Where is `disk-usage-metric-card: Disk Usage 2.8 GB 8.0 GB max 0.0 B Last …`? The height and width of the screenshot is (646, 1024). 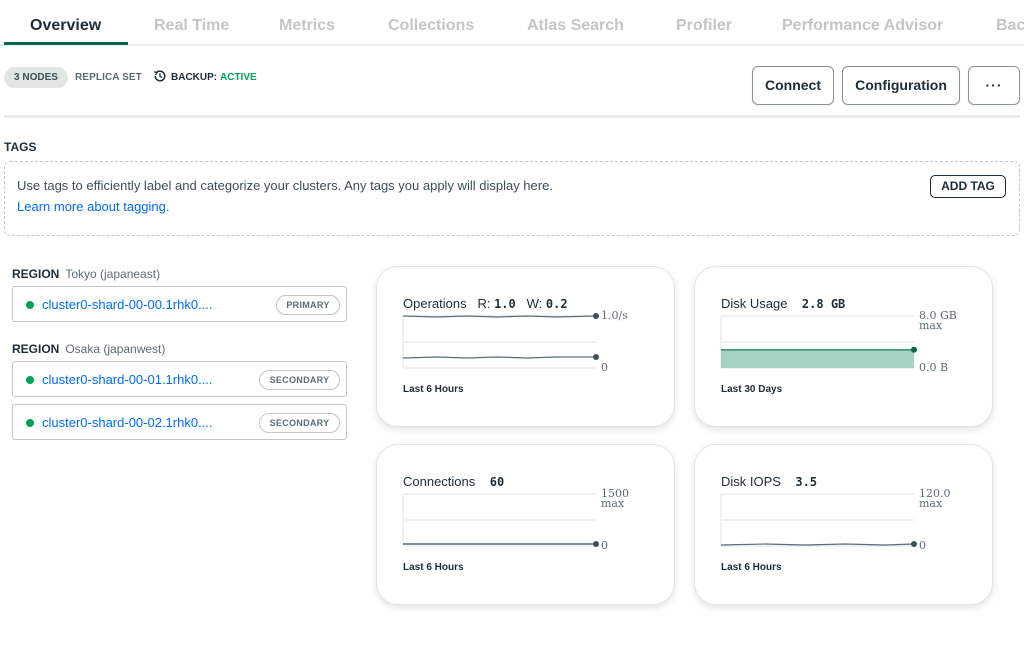 disk-usage-metric-card: Disk Usage 2.8 GB 8.0 GB max 0.0 B Last … is located at coordinates (843, 346).